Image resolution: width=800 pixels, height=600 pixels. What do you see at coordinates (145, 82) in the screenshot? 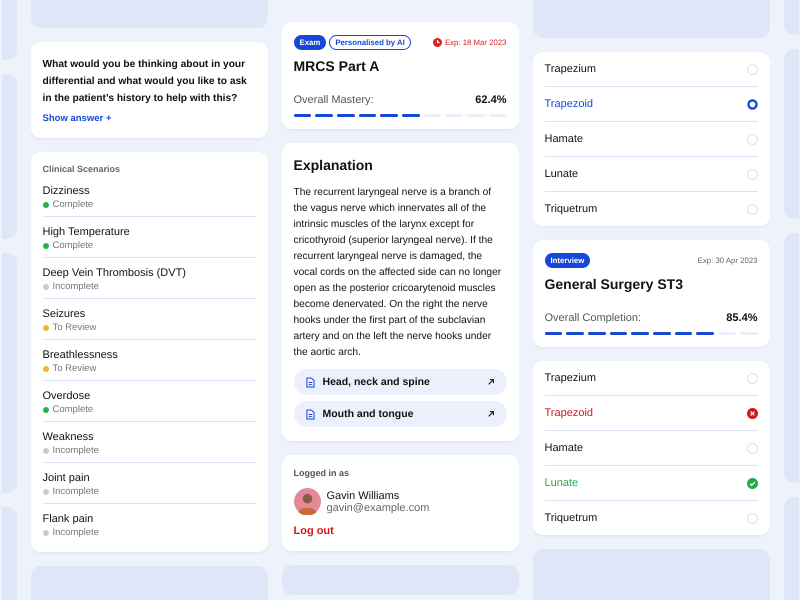
I see `question-text: What would you be thinking about in your differential and what would you like to ask in the patient’s history to help with this?` at bounding box center [145, 82].